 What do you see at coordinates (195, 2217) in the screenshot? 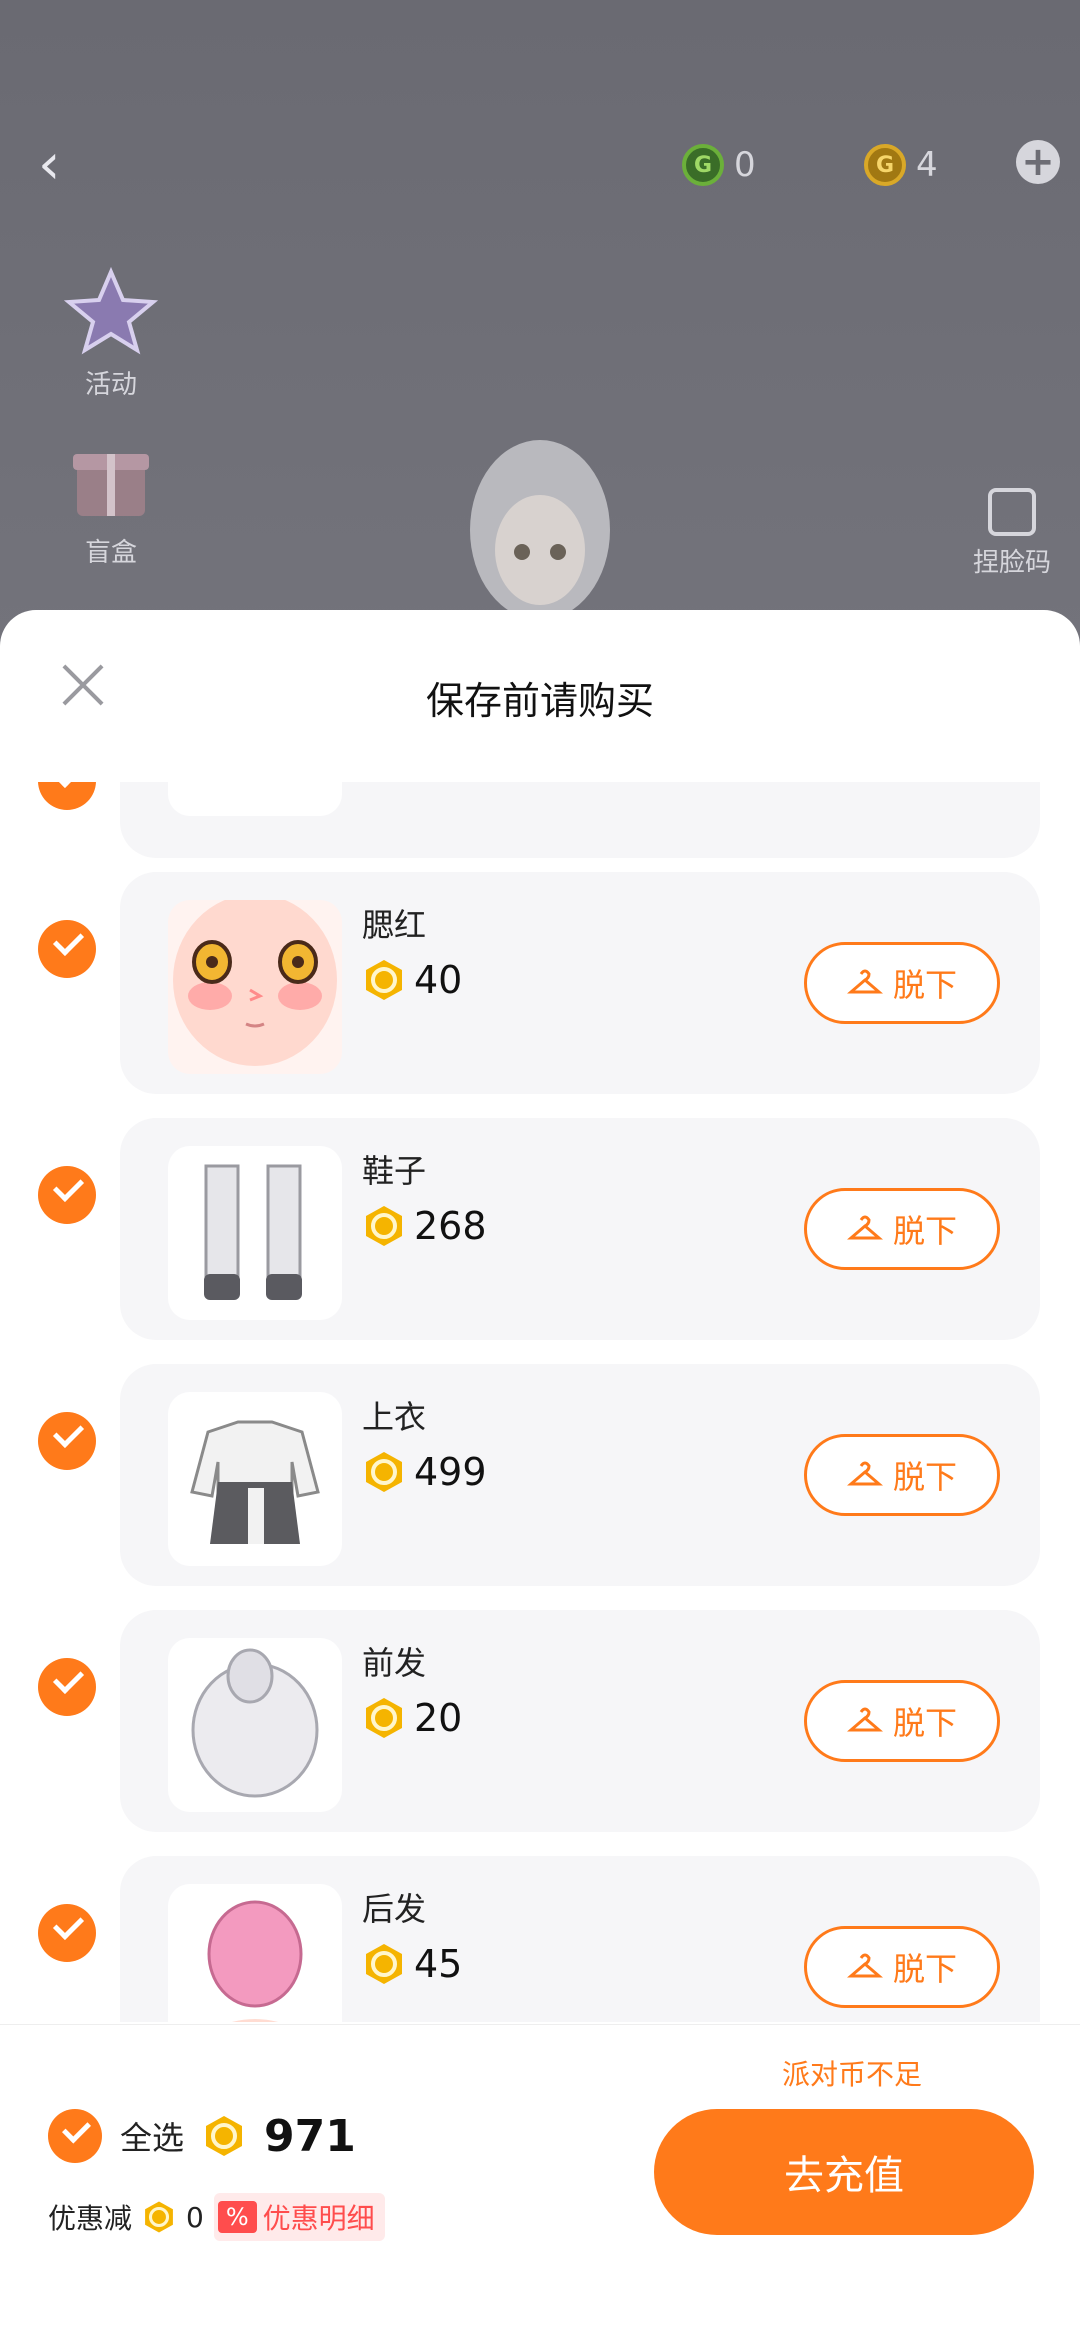
I see `discount-value: 0` at bounding box center [195, 2217].